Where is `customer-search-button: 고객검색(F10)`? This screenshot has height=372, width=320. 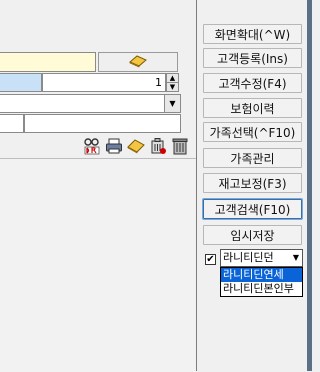 customer-search-button: 고객검색(F10) is located at coordinates (252, 209).